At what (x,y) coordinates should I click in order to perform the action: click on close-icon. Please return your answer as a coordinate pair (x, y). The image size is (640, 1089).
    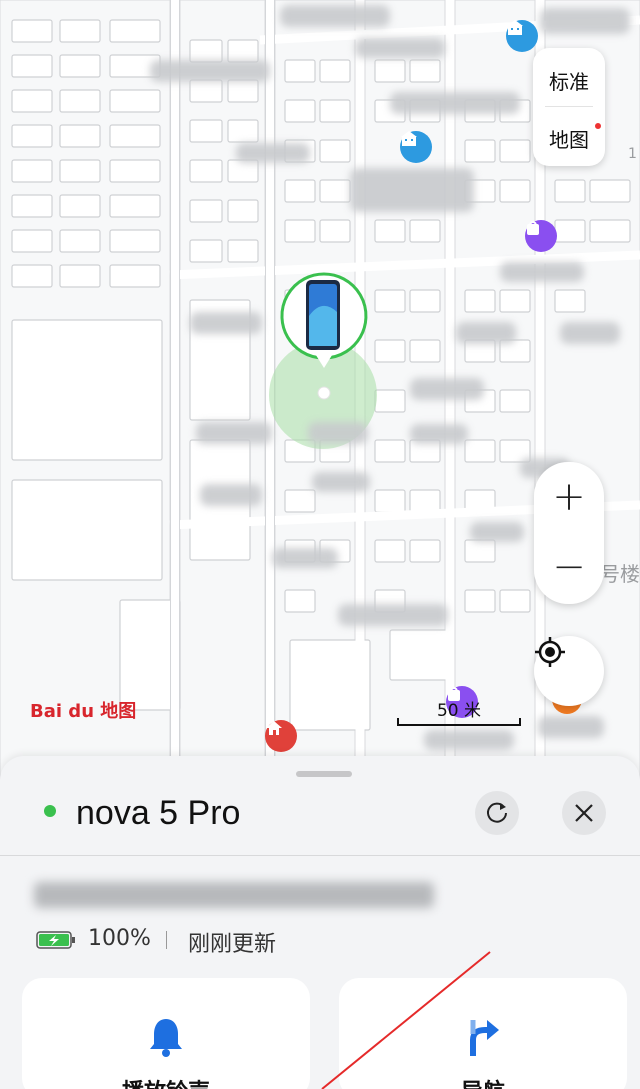
    Looking at the image, I should click on (584, 813).